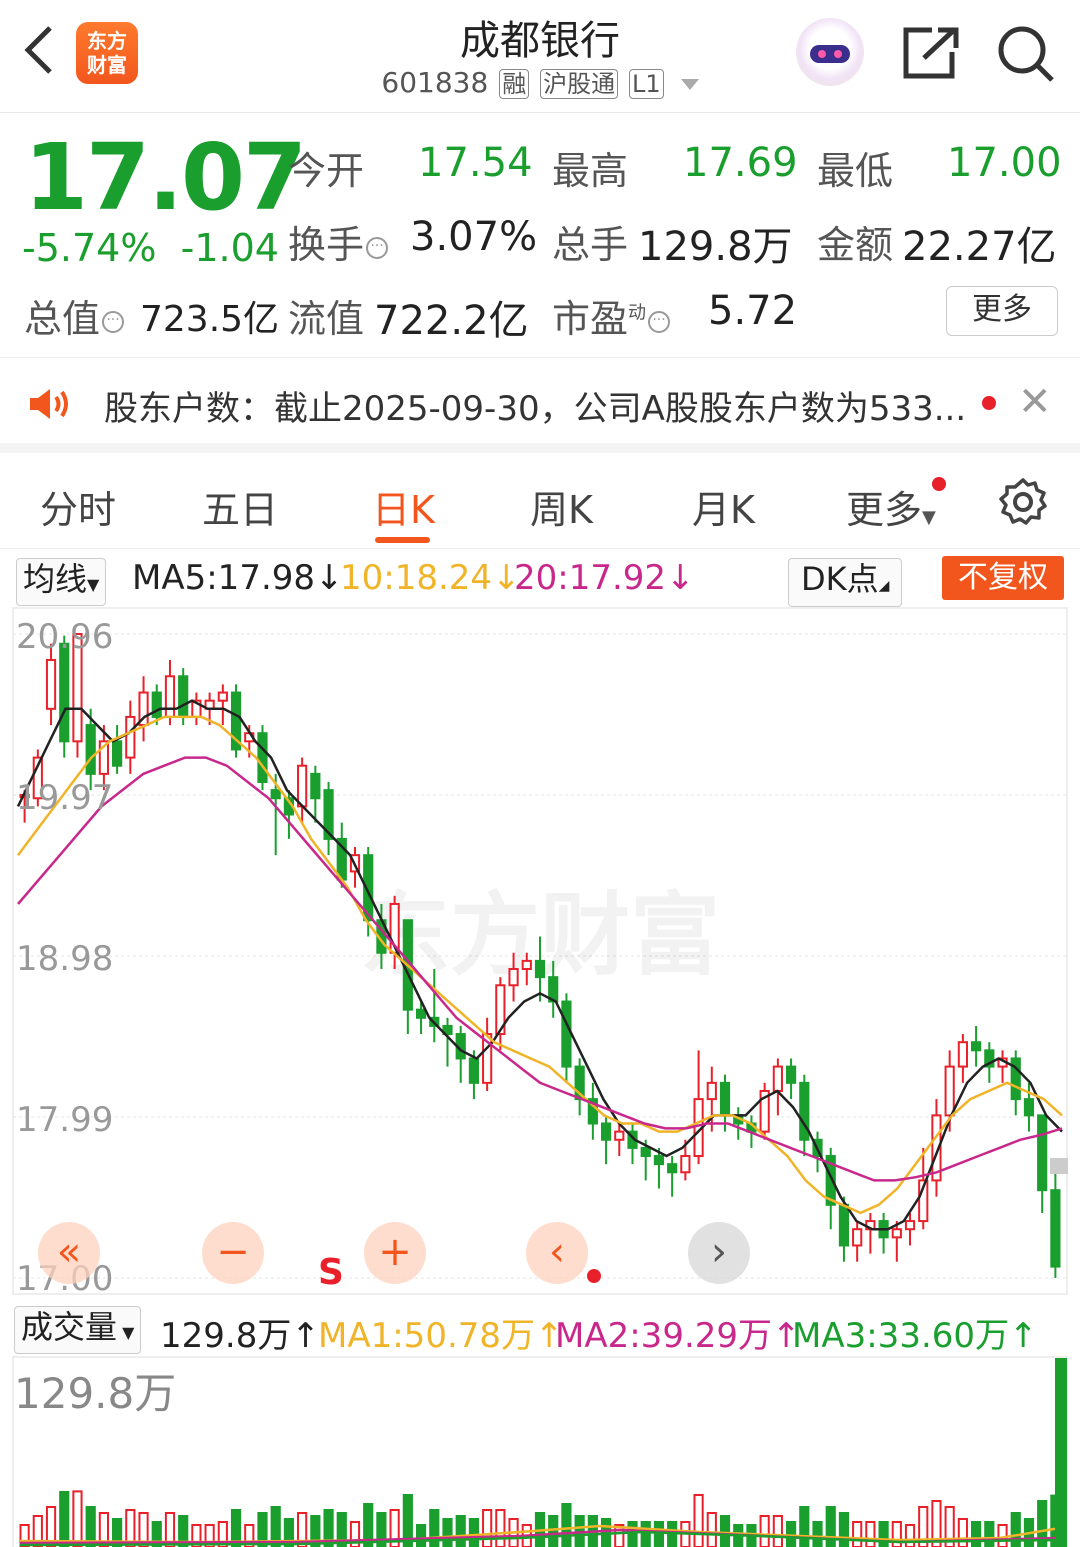 The image size is (1080, 1547). What do you see at coordinates (69, 1253) in the screenshot?
I see `rewind-button: «` at bounding box center [69, 1253].